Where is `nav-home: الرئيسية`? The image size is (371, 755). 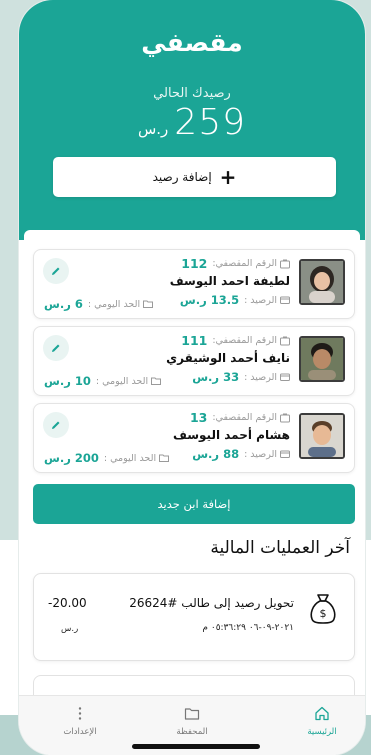
nav-home: الرئيسية is located at coordinates (322, 721).